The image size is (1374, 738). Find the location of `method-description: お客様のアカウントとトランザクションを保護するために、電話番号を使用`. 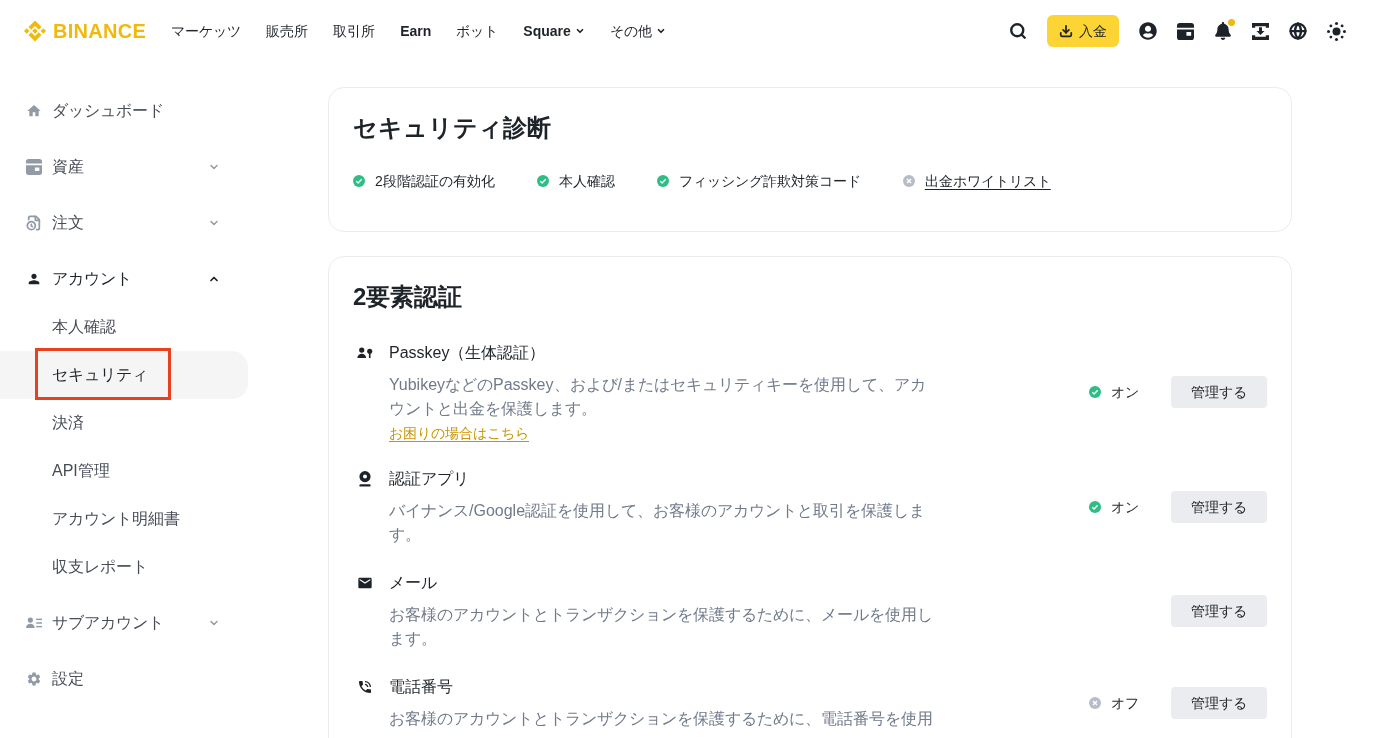

method-description: お客様のアカウントとトランザクションを保護するために、電話番号を使用 is located at coordinates (661, 719).